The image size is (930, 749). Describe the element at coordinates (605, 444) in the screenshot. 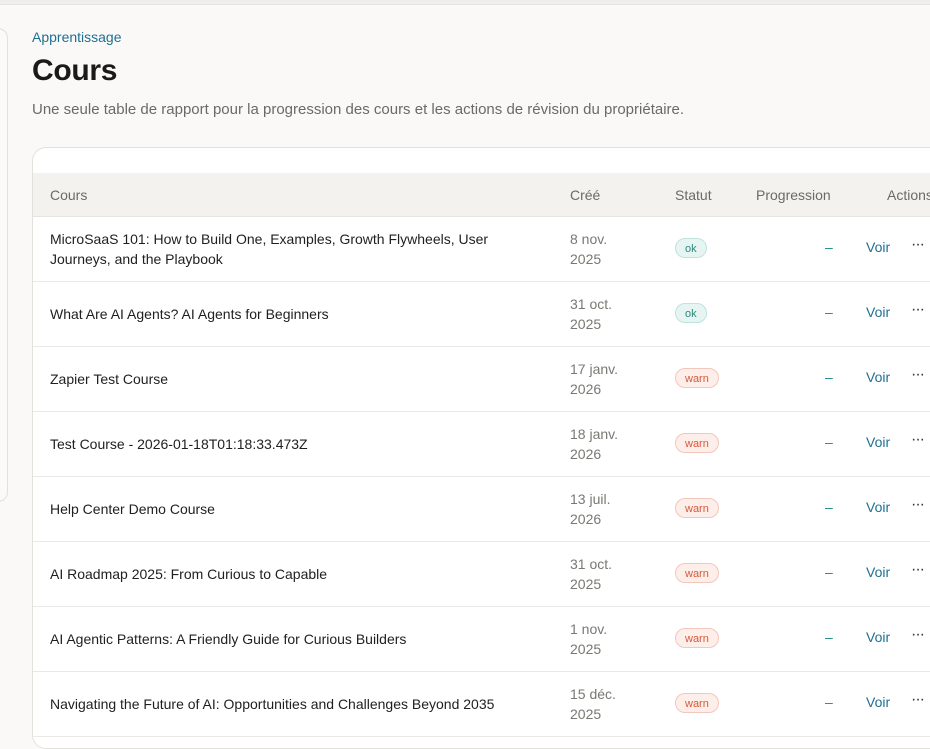

I see `created-date: 18 janv. 2026` at that location.